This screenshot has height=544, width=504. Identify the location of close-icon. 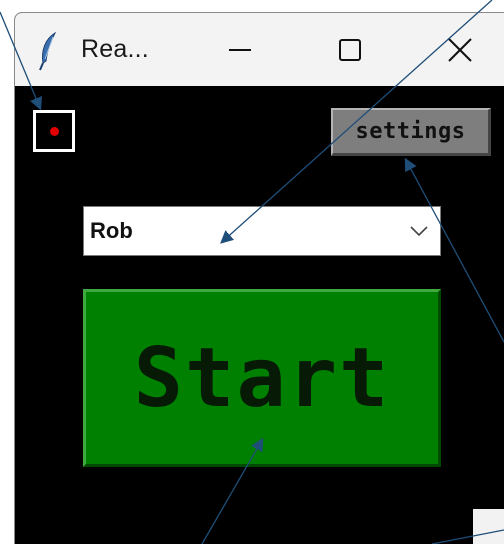
(460, 49).